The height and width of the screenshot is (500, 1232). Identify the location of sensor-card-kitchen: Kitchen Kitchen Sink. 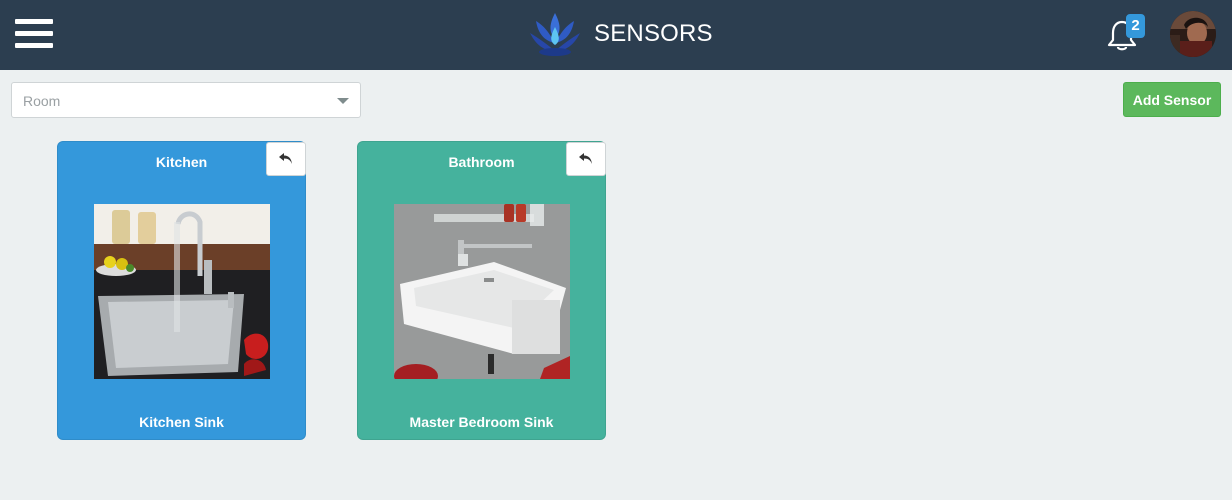
(181, 290).